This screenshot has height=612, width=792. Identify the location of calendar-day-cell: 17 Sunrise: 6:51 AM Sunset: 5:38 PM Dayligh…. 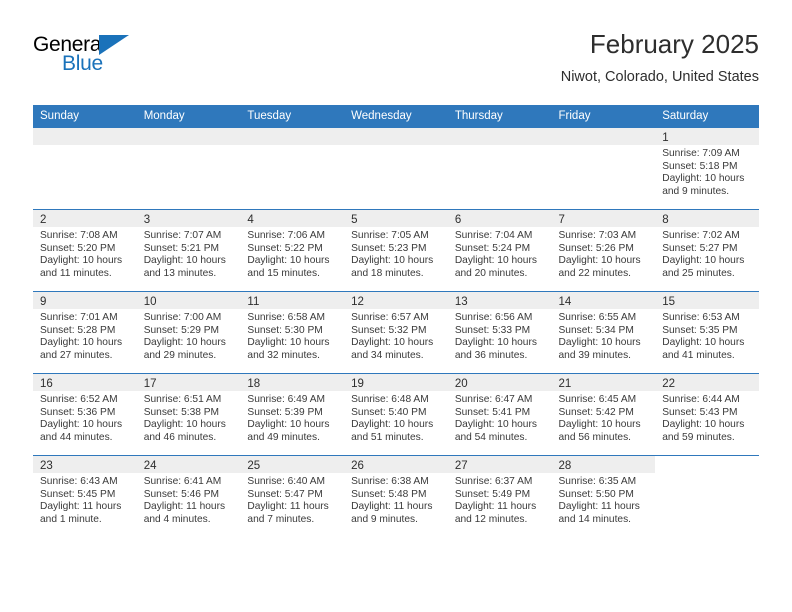
(188, 414).